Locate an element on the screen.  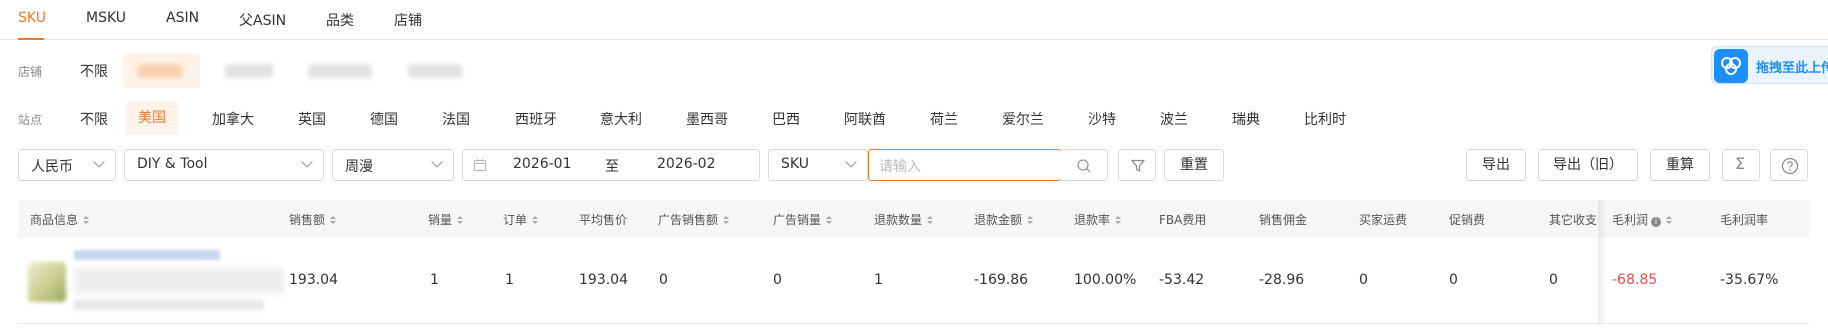
col-header: 销售佣金 is located at coordinates (1283, 220).